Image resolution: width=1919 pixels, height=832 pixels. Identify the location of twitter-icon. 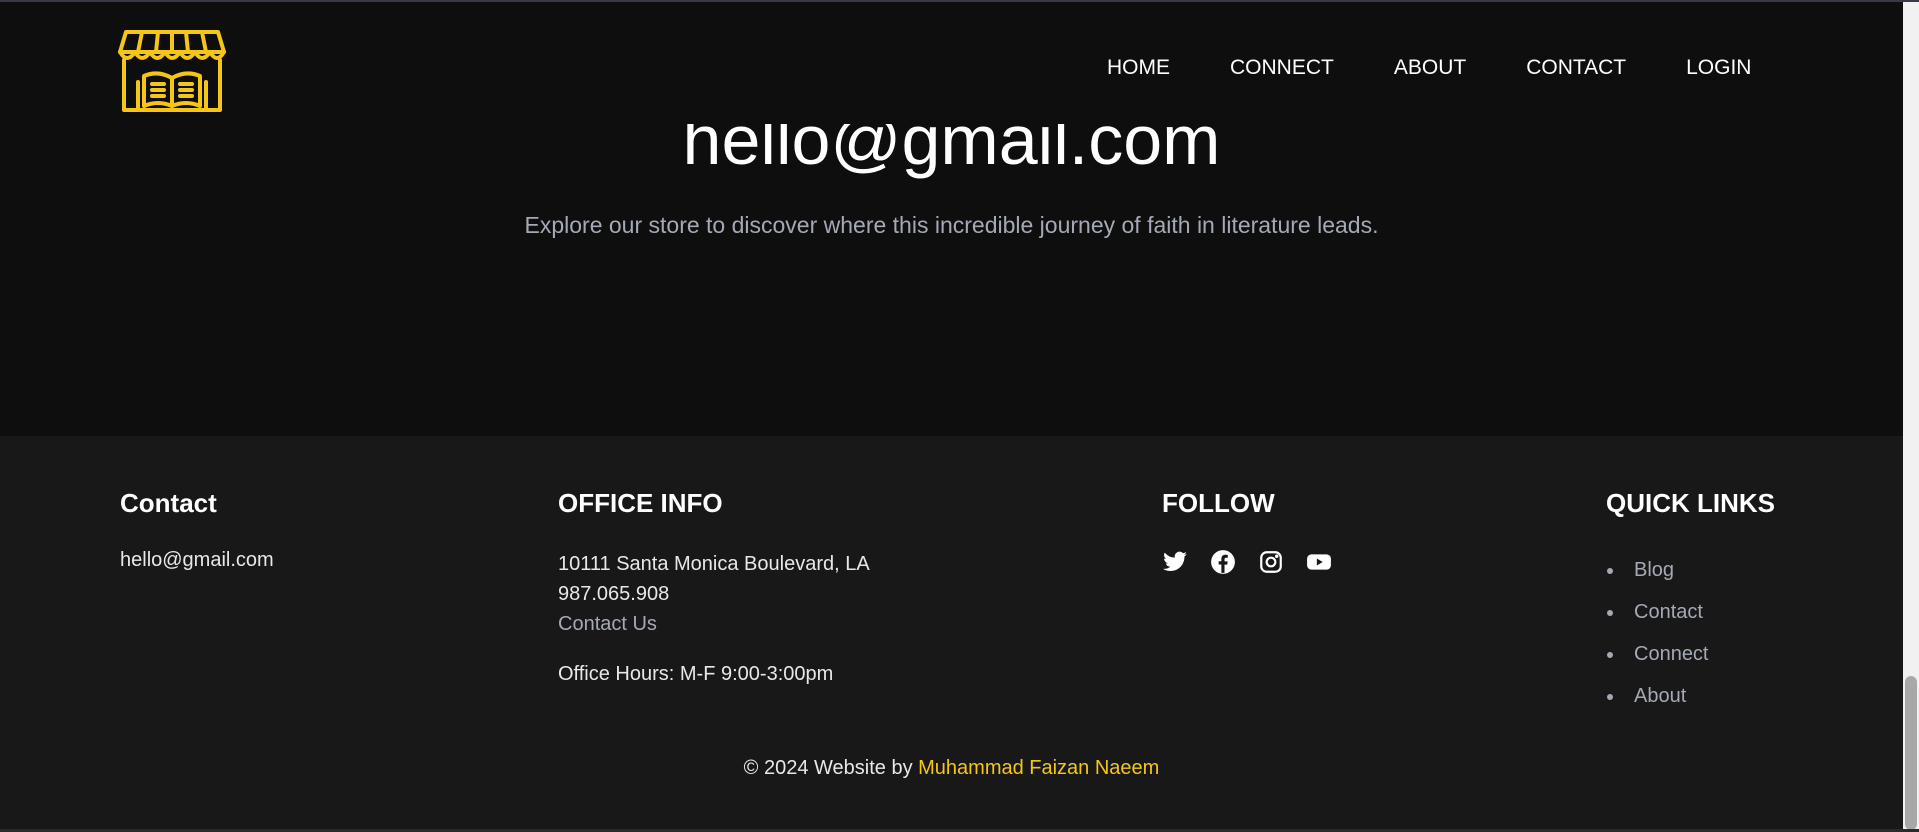
(1175, 562).